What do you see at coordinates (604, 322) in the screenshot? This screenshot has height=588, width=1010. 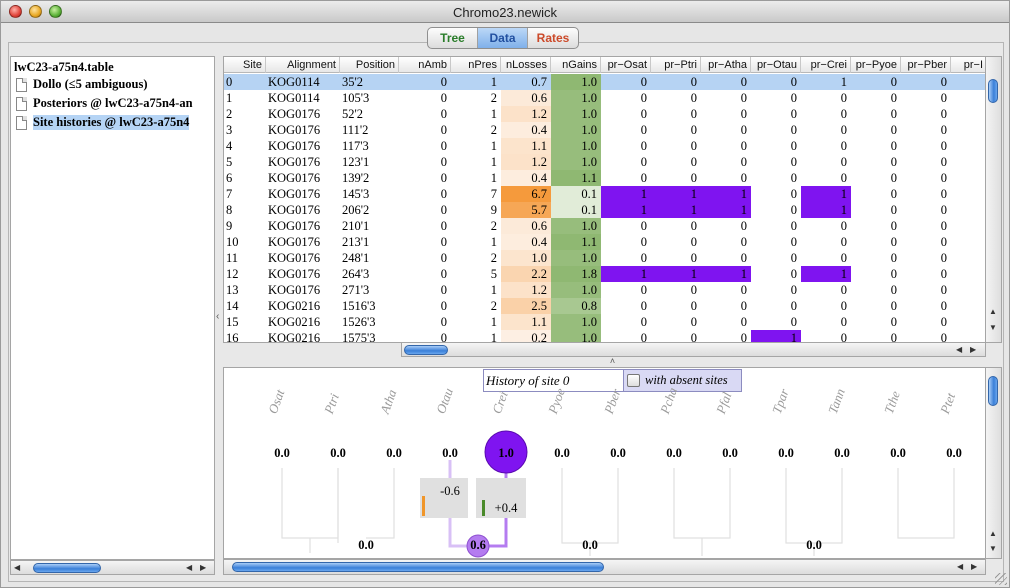 I see `table-row: 15 KOG0216 1526'3 0 1 1.1 1.0 0 0 0 0 0 0 0` at bounding box center [604, 322].